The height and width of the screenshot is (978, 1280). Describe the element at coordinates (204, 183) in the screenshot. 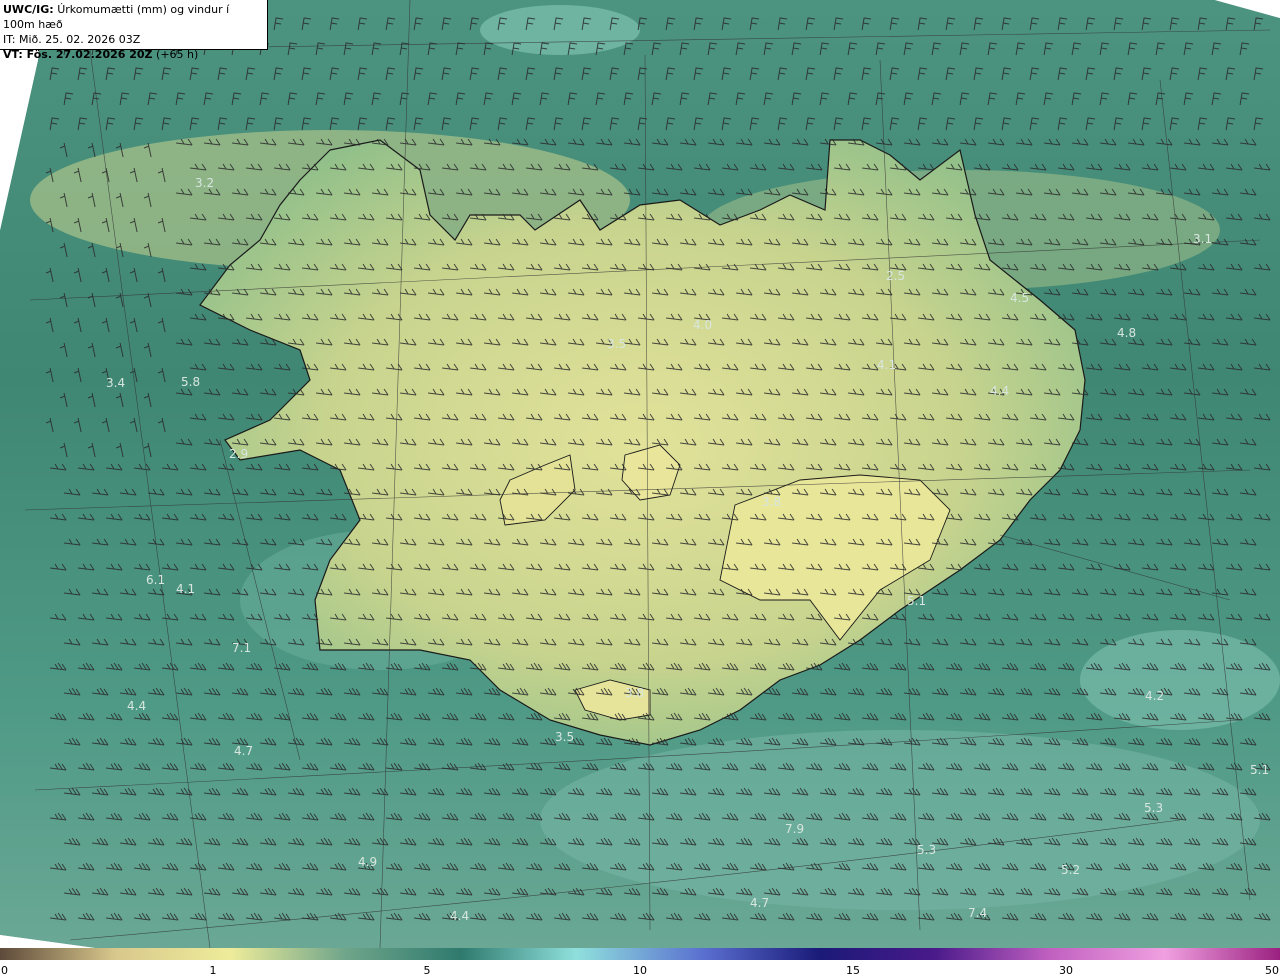

I see `precip-max-label: 3.2` at that location.